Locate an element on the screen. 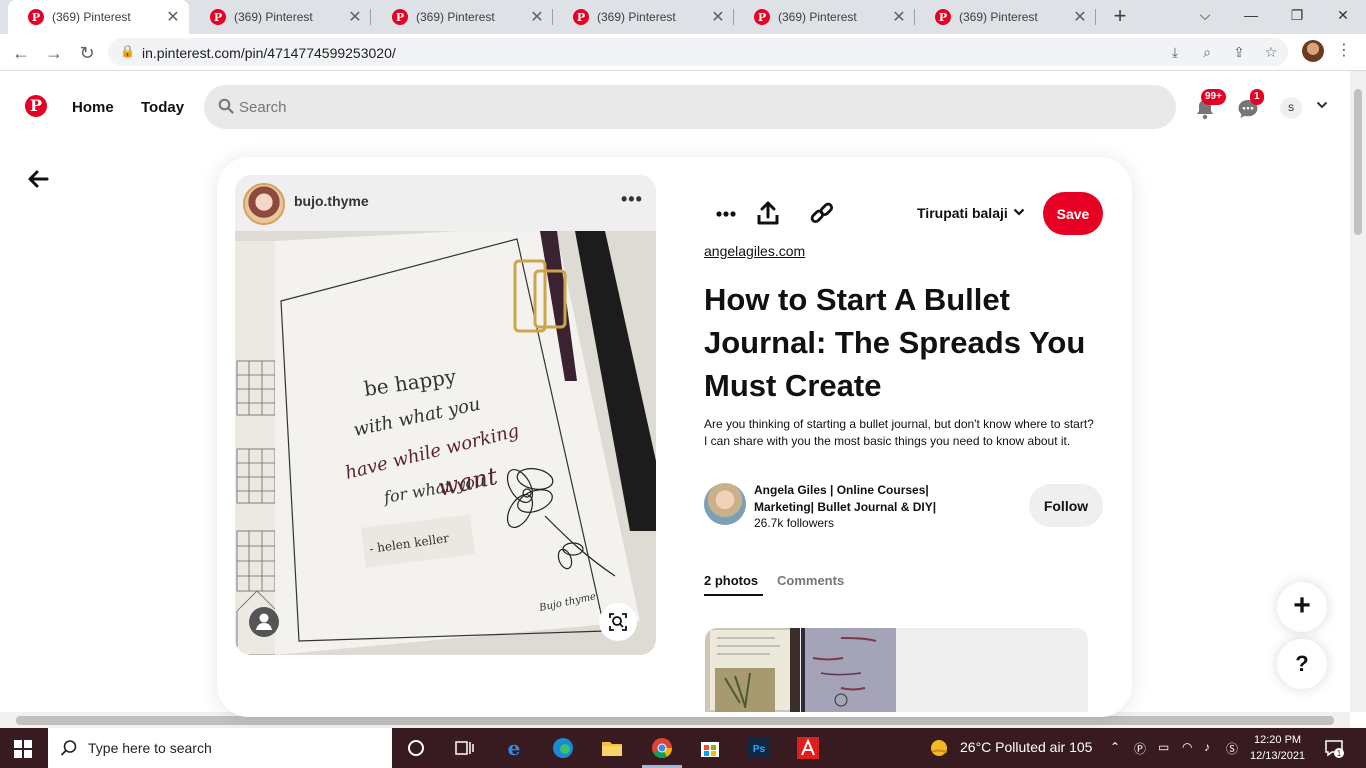  help-fab-button: ? is located at coordinates (1302, 664).